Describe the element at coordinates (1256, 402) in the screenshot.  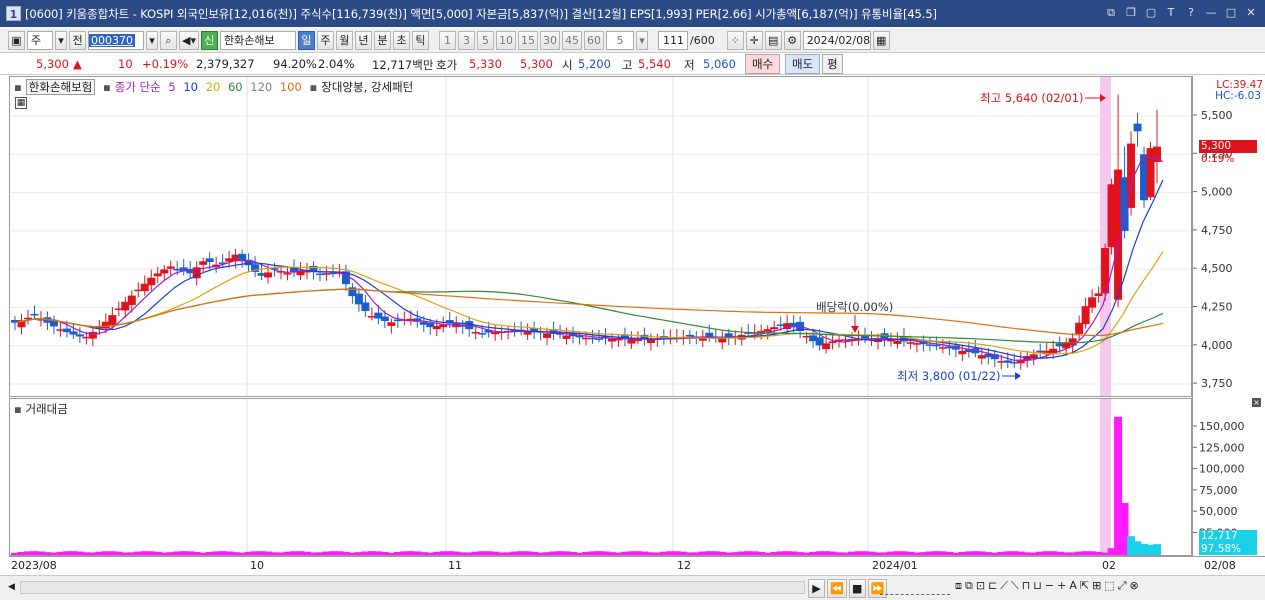
I see `close-icon: ×` at that location.